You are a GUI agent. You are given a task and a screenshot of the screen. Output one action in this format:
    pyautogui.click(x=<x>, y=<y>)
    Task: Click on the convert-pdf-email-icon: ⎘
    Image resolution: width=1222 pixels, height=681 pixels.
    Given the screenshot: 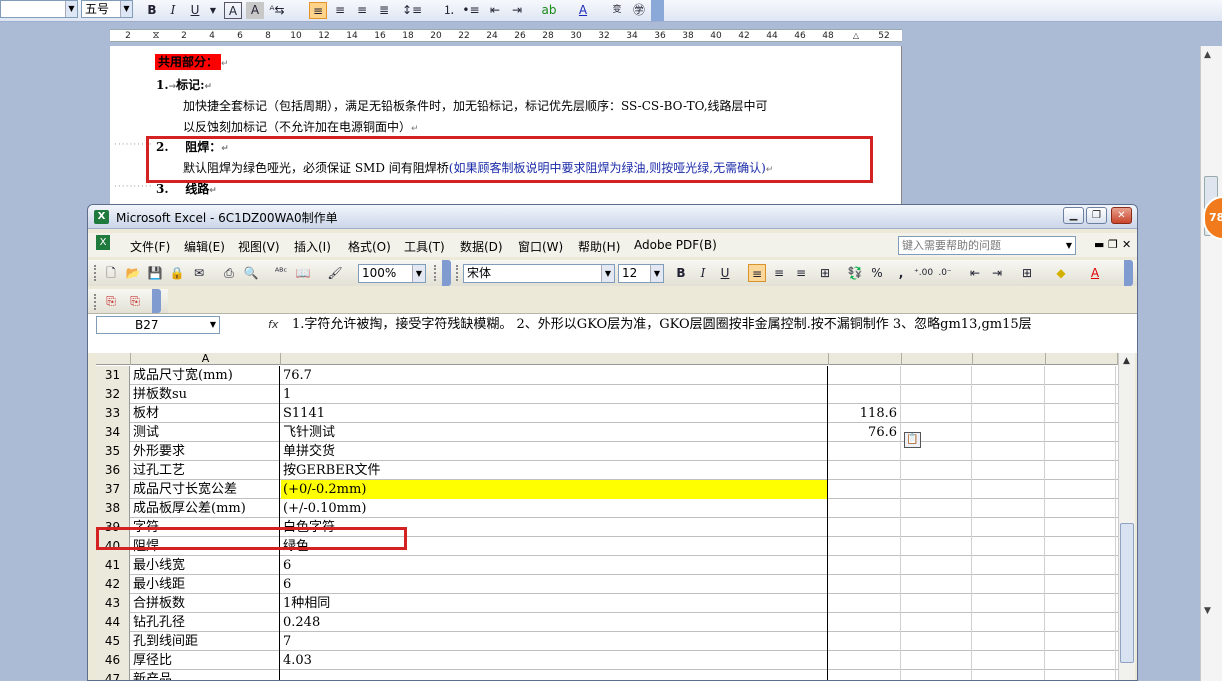 What is the action you would take?
    pyautogui.click(x=135, y=301)
    